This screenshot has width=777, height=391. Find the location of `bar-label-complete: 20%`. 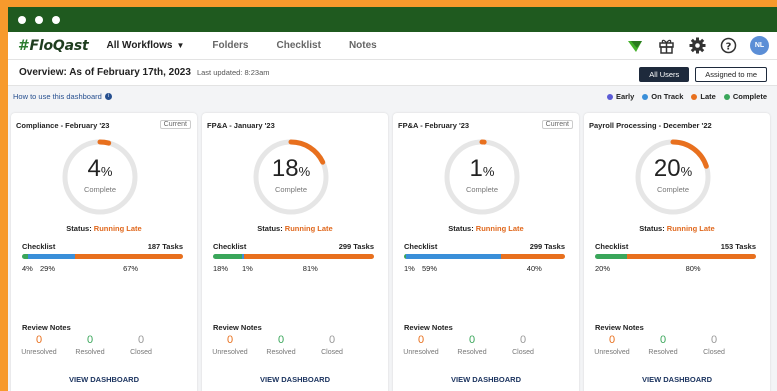

bar-label-complete: 20% is located at coordinates (603, 268).